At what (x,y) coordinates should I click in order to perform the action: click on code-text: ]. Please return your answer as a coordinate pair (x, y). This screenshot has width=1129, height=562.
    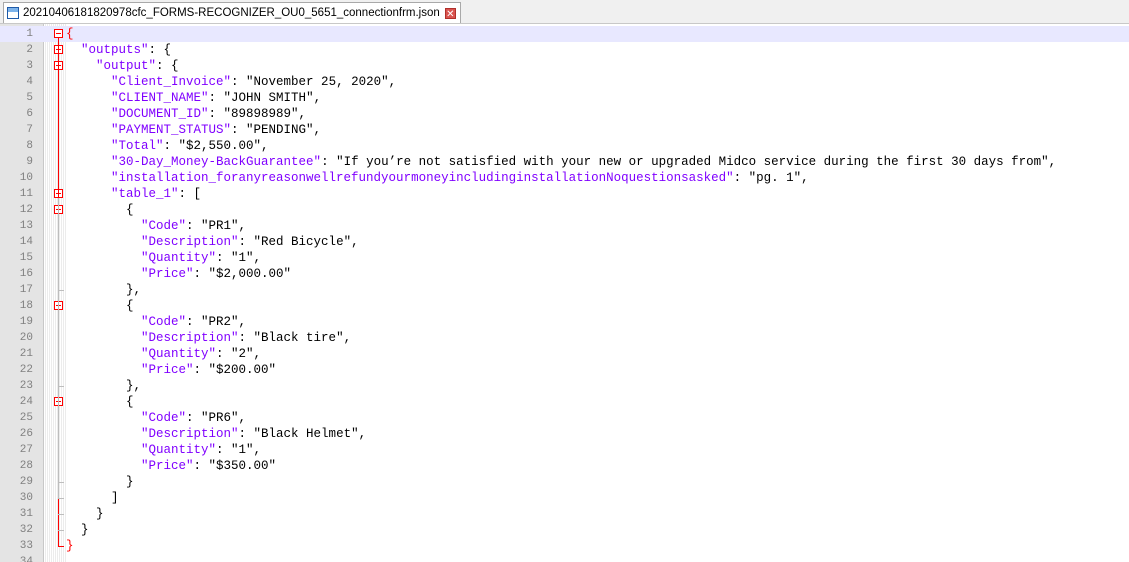
    Looking at the image, I should click on (92, 498).